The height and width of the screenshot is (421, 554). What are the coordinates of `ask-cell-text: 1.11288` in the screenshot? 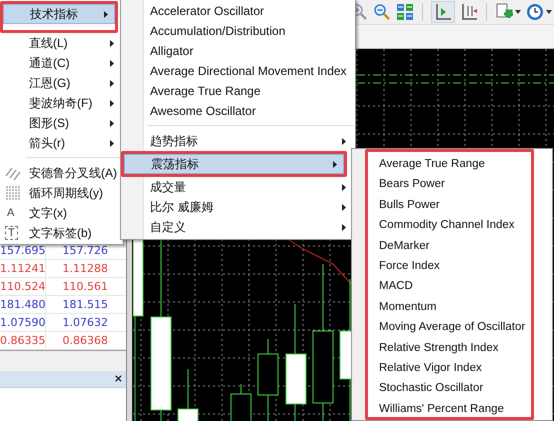 It's located at (85, 269).